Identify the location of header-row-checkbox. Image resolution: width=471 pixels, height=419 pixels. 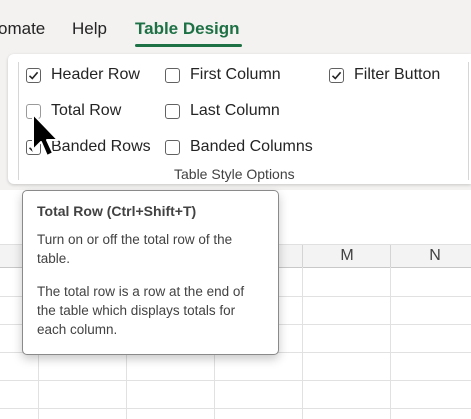
(33, 75).